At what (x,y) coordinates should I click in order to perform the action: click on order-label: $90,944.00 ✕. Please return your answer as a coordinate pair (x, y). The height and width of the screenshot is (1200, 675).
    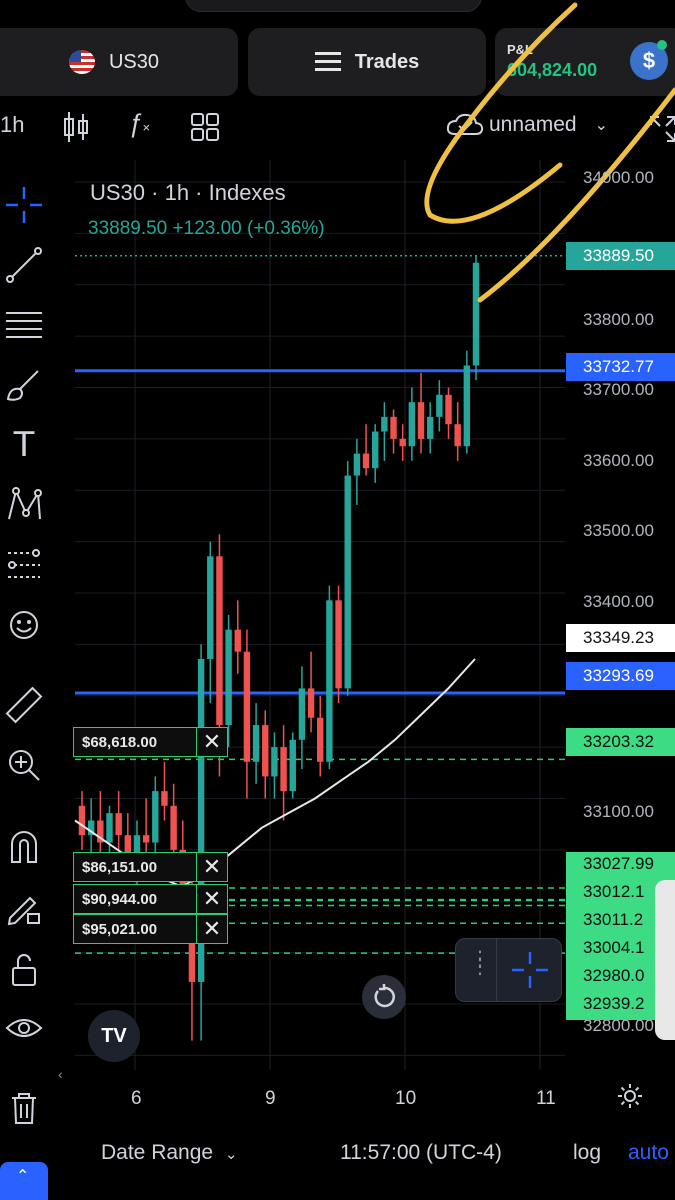
    Looking at the image, I should click on (150, 899).